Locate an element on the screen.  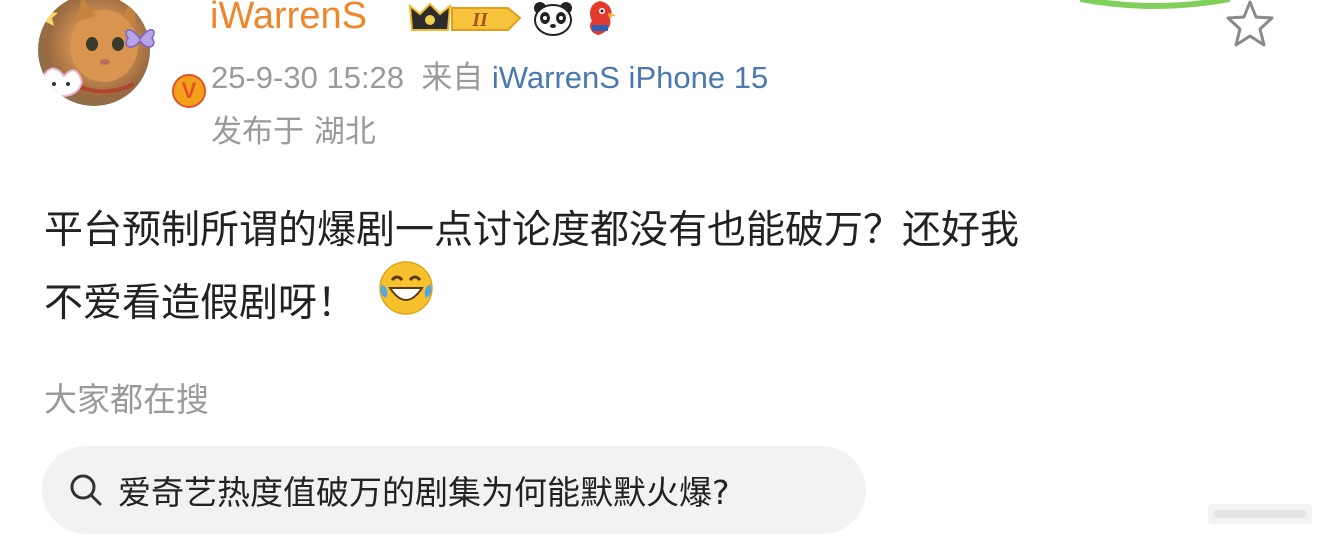
laughing-emoji-icon is located at coordinates (406, 299).